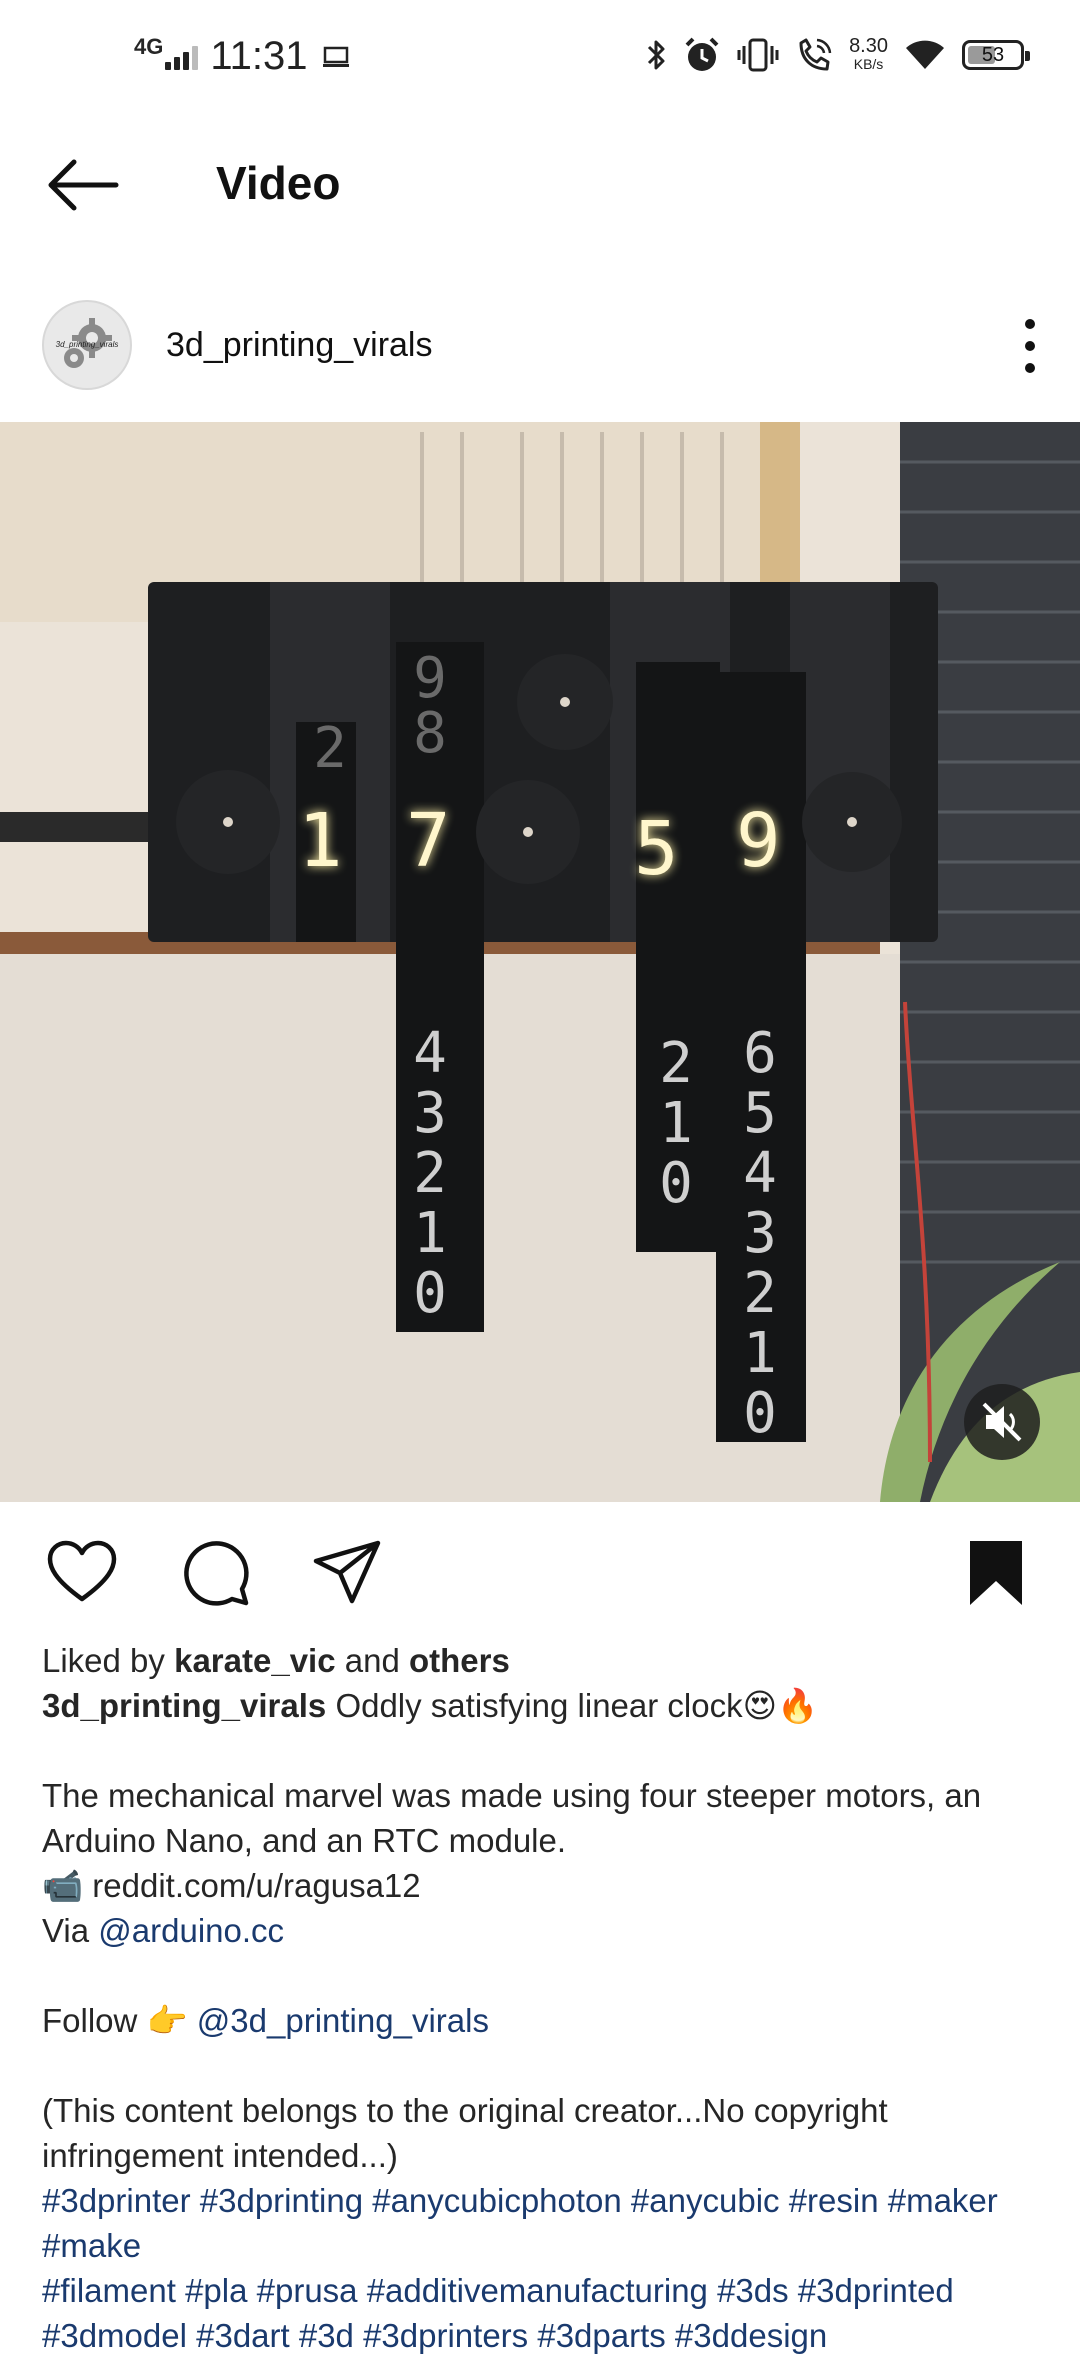  What do you see at coordinates (760, 1053) in the screenshot?
I see `svg-text: 6` at bounding box center [760, 1053].